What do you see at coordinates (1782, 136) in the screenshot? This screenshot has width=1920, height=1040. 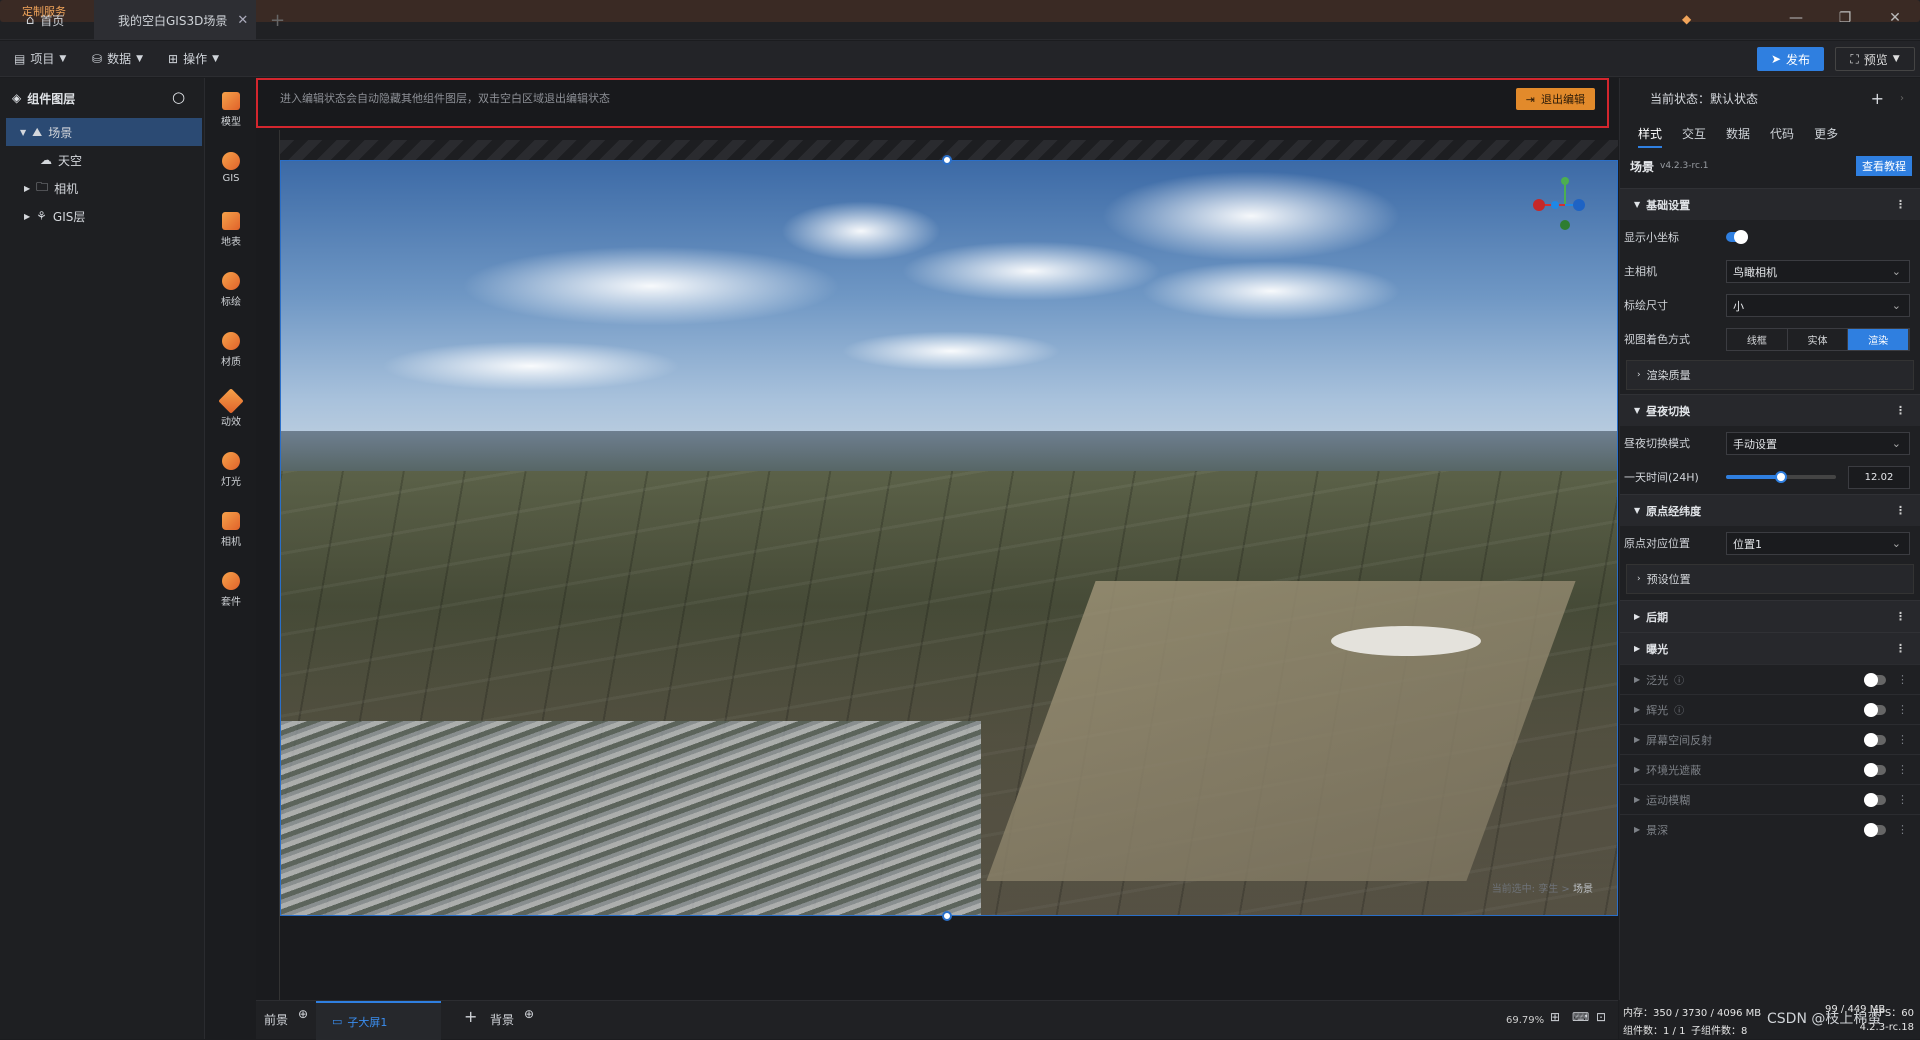 I see `tab-code: 代码` at bounding box center [1782, 136].